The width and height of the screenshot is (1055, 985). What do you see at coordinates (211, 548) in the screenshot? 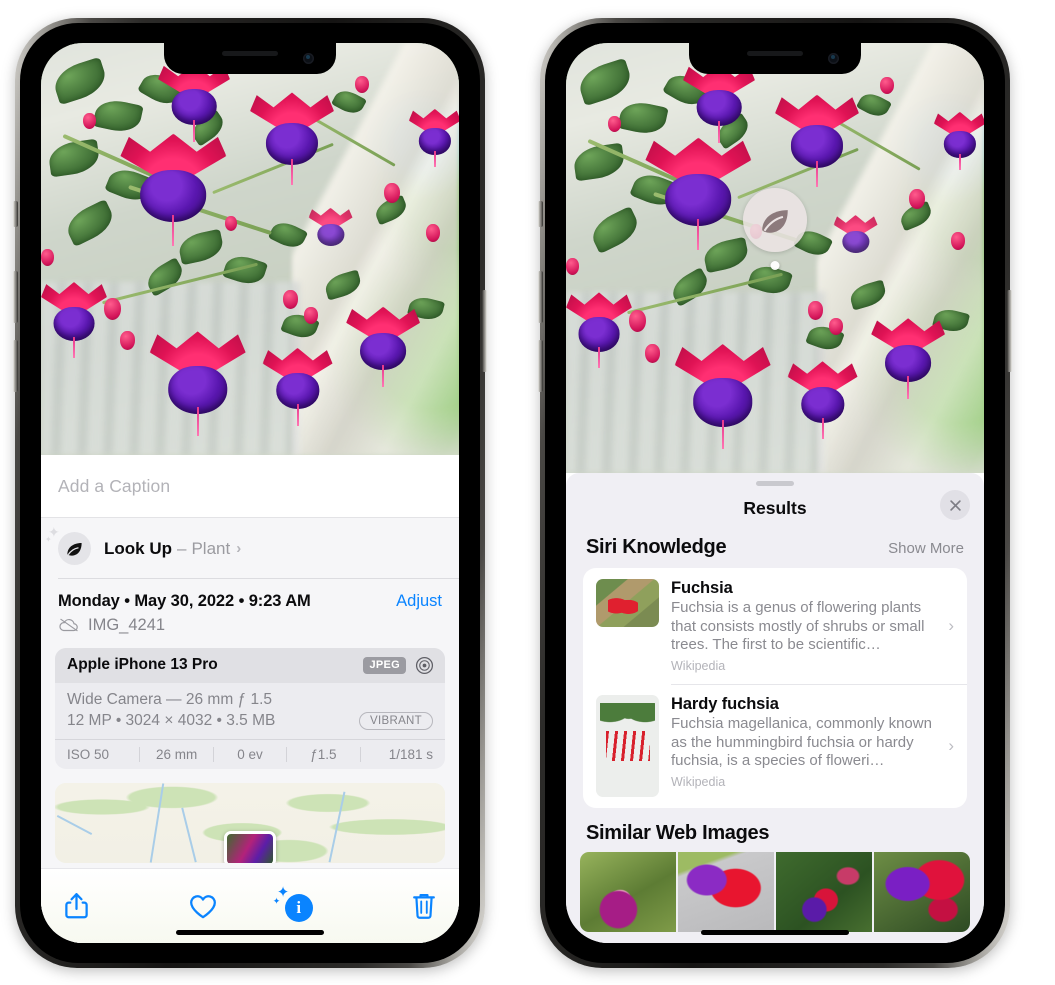
I see `look-up-subject: Plant` at bounding box center [211, 548].